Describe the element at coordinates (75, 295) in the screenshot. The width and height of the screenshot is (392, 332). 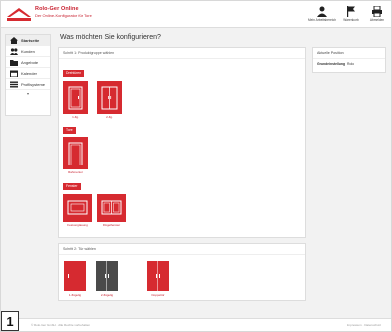
I see `tile-caption: 1-flügelig` at that location.